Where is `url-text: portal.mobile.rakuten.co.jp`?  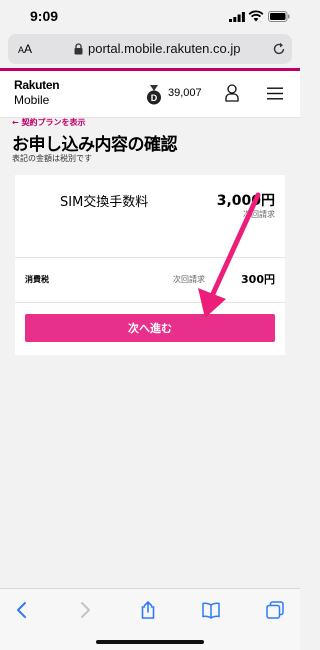
url-text: portal.mobile.rakuten.co.jp is located at coordinates (164, 48).